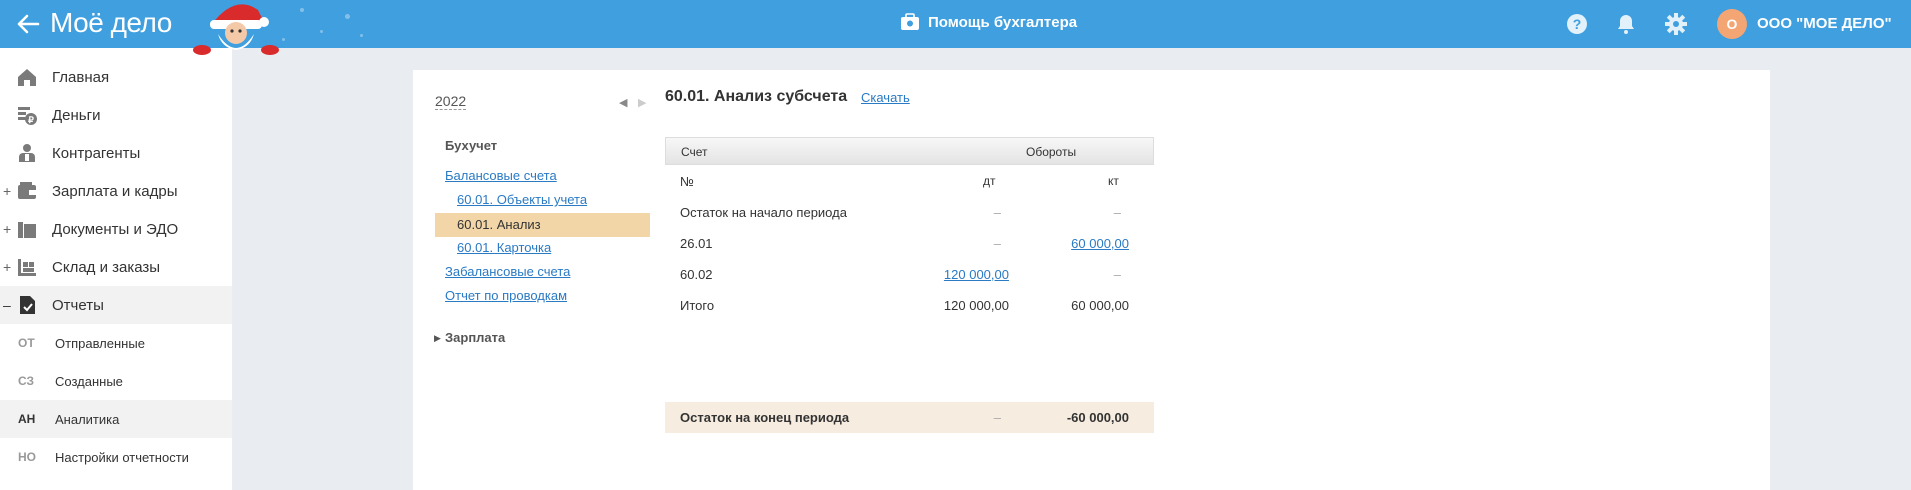 The width and height of the screenshot is (1911, 490). I want to click on year-selector: 2022, so click(451, 102).